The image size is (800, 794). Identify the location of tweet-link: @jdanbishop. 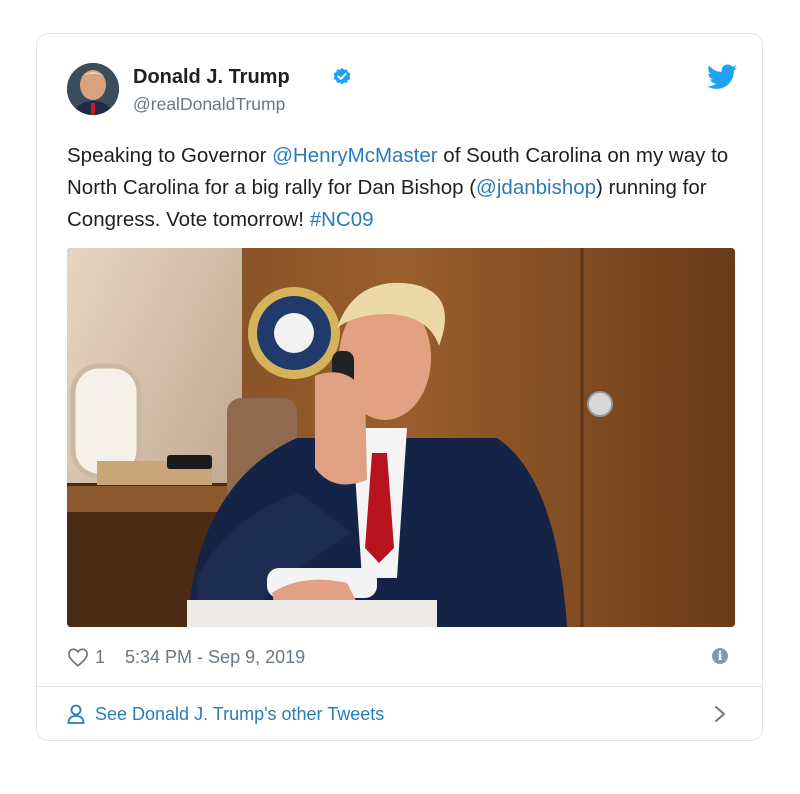
(536, 187).